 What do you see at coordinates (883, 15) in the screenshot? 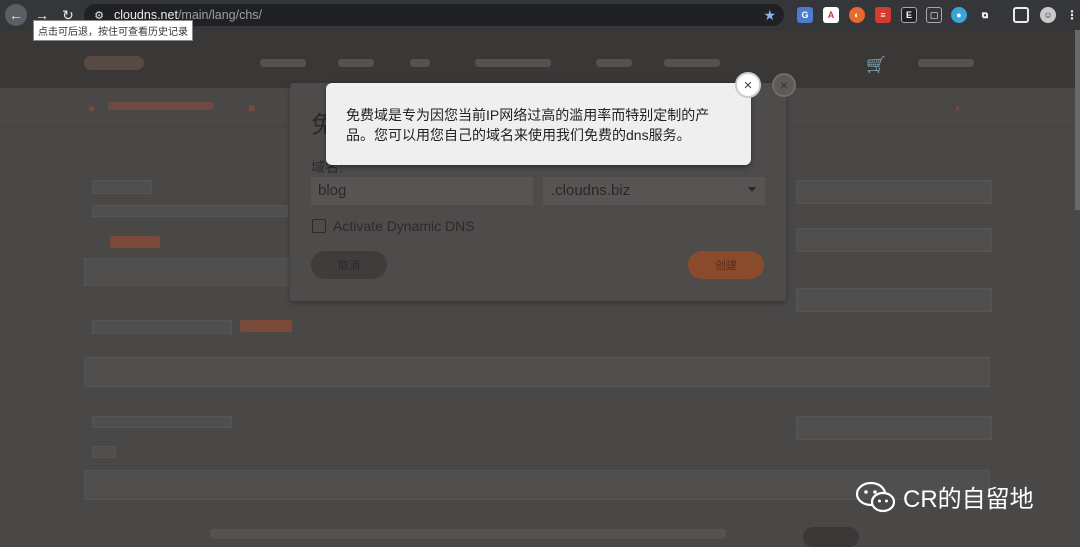
I see `red-extension-icon: ≡` at bounding box center [883, 15].